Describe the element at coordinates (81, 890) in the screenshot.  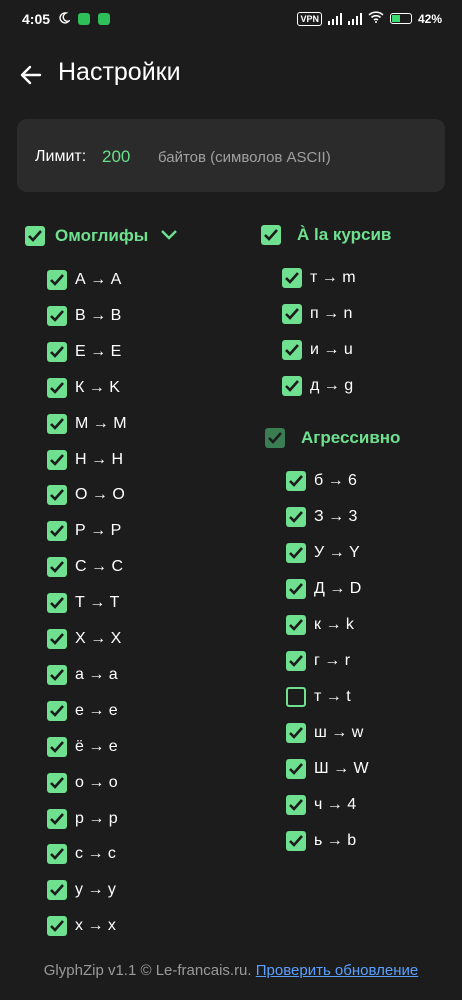
I see `checkbox-item: у → y` at that location.